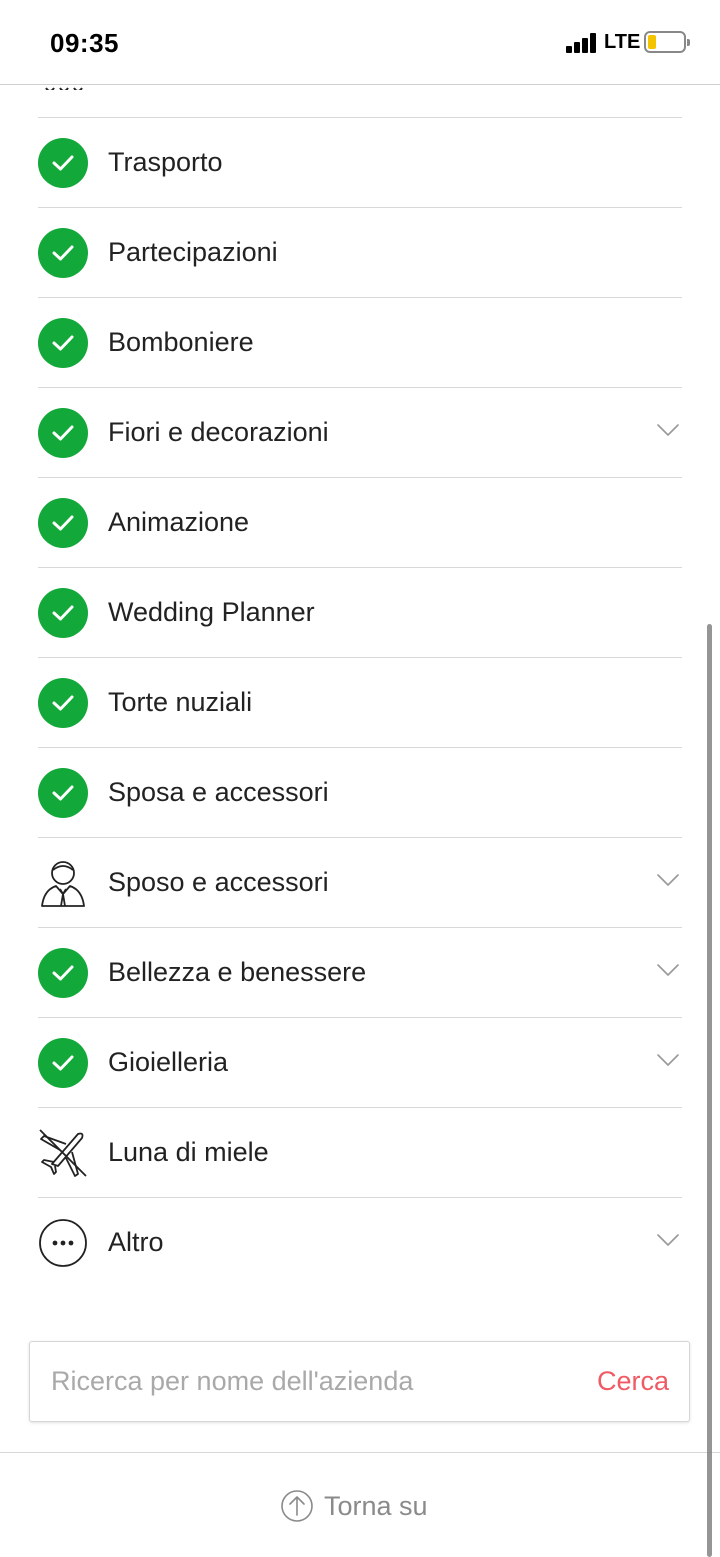  Describe the element at coordinates (360, 432) in the screenshot. I see `category-item-fiori-e-decorazioni: Fiori e decorazioni` at that location.